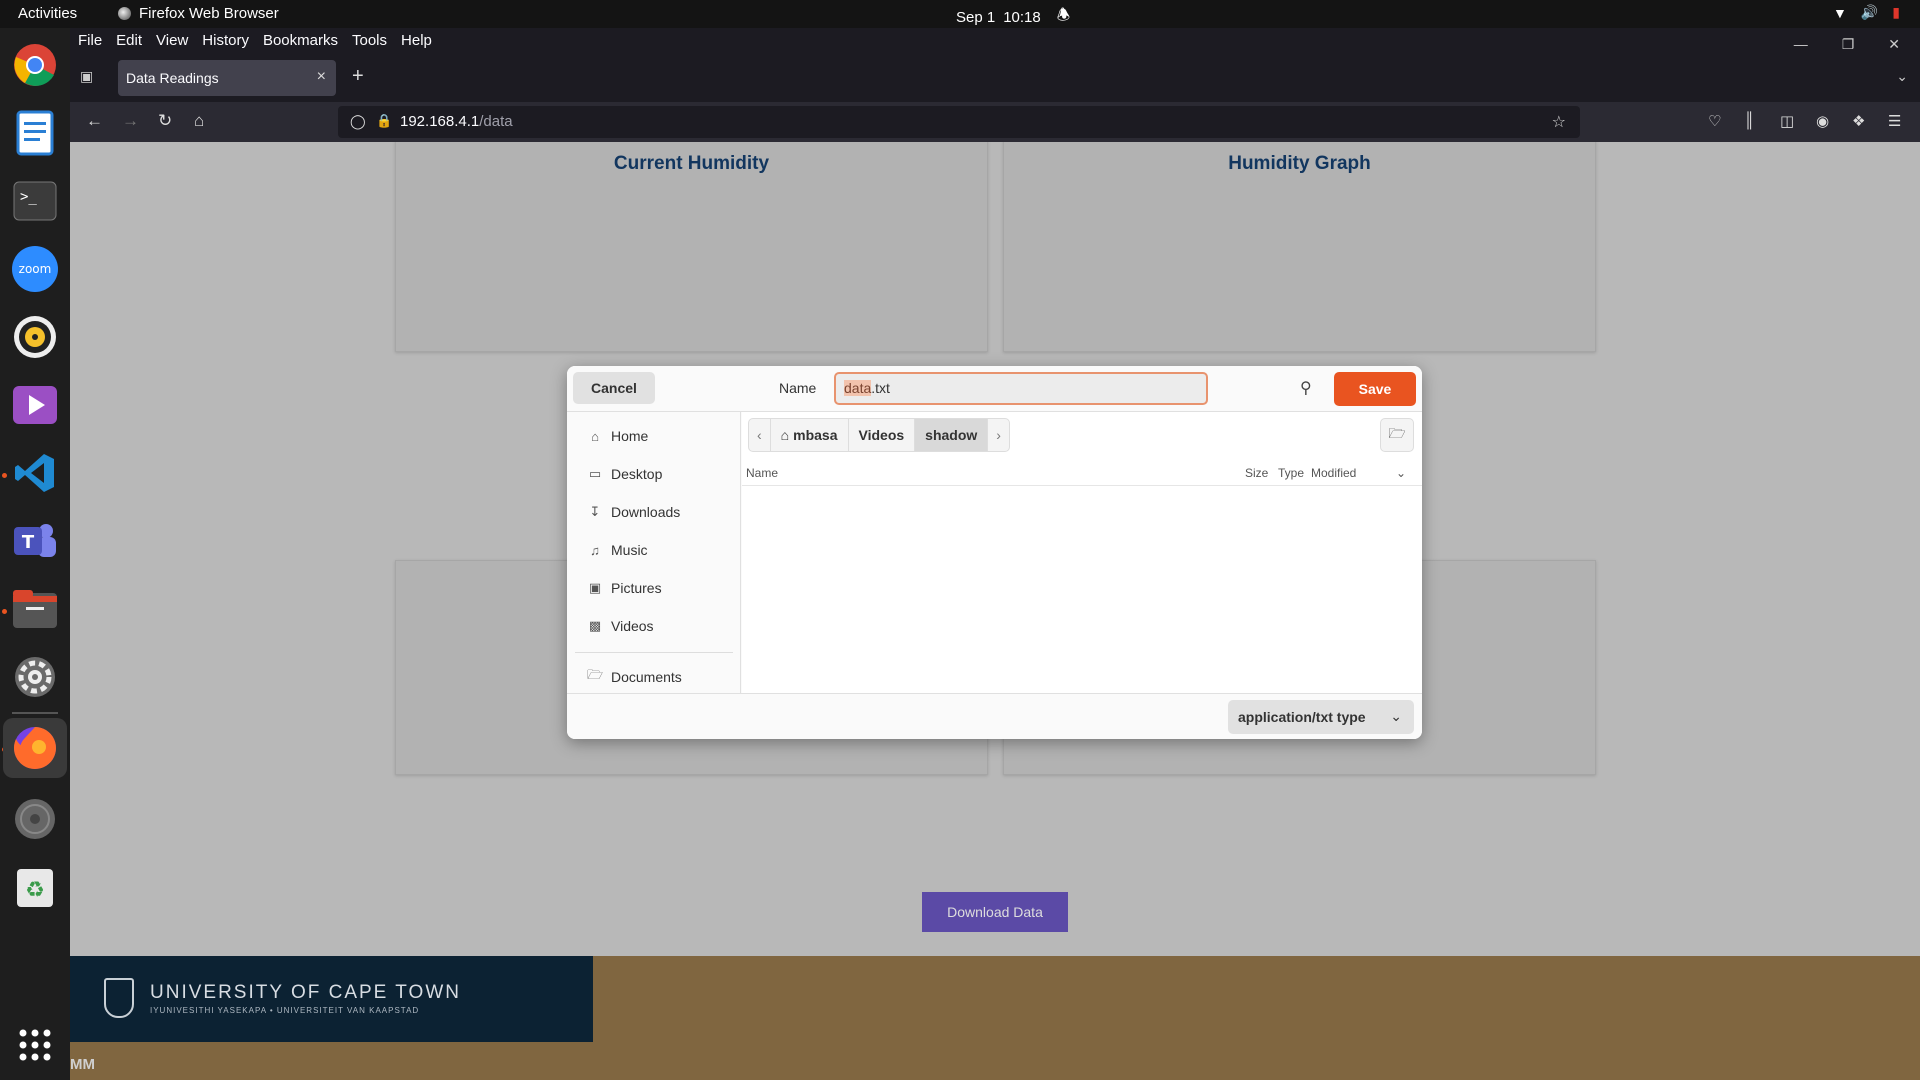 The height and width of the screenshot is (1080, 1920). I want to click on dock-separator, so click(35, 713).